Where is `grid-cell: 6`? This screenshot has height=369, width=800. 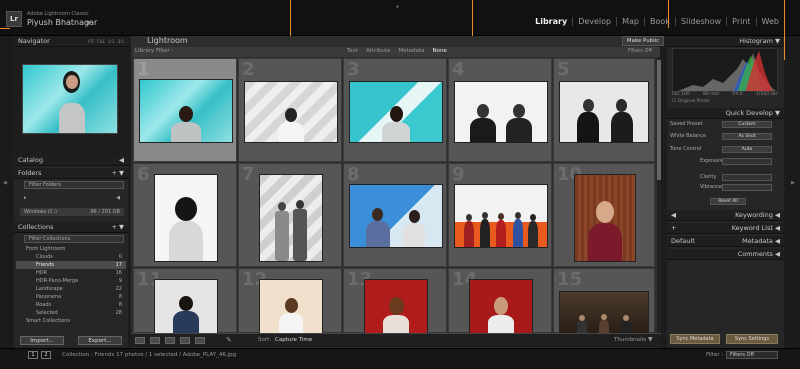 grid-cell: 6 is located at coordinates (185, 215).